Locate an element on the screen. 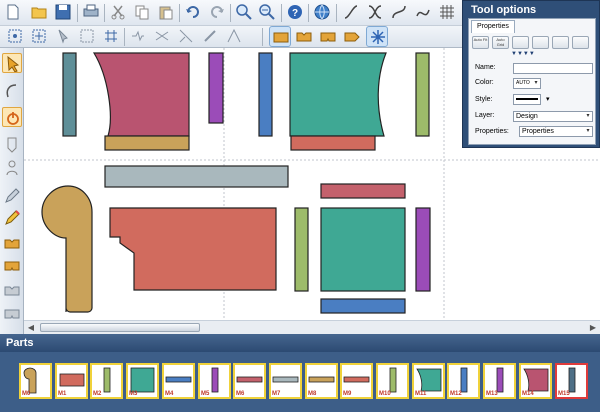 The width and height of the screenshot is (600, 412). piece-wide-salmon is located at coordinates (193, 249).